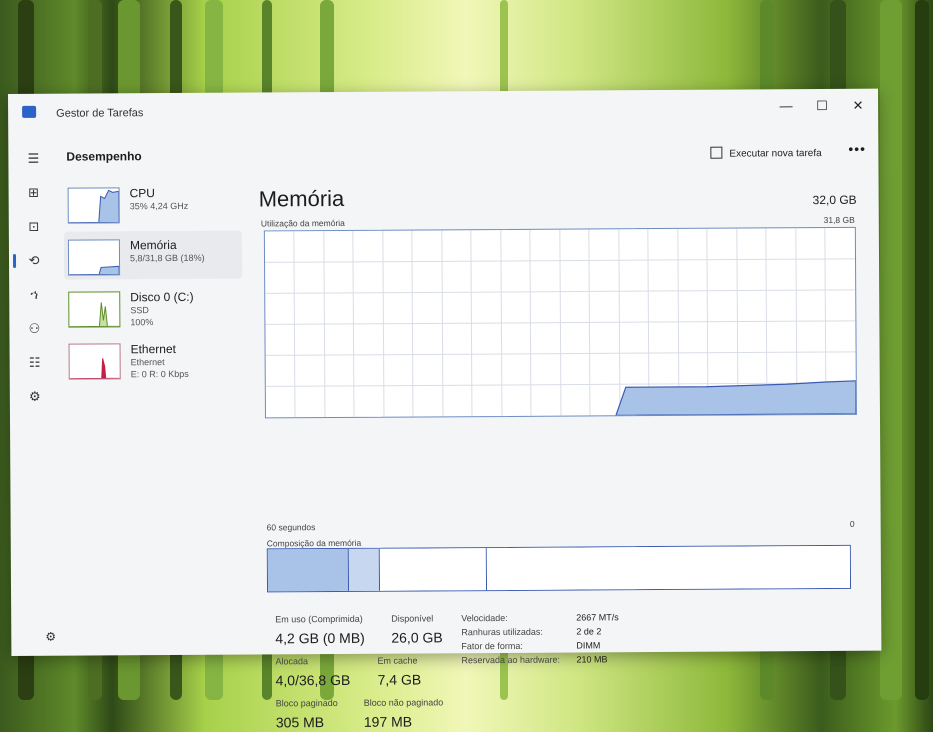  What do you see at coordinates (403, 702) in the screenshot?
I see `nonpaged-pool-label: Bloco não paginado` at bounding box center [403, 702].